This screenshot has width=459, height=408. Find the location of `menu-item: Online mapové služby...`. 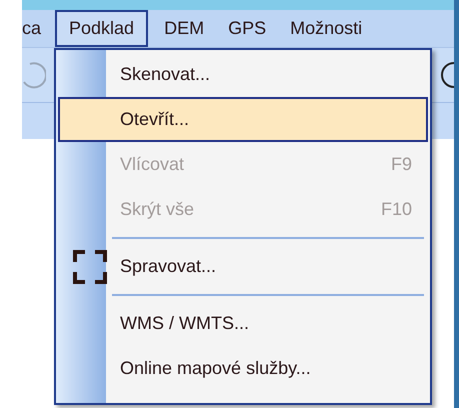

menu-item: Online mapové služby... is located at coordinates (243, 368).